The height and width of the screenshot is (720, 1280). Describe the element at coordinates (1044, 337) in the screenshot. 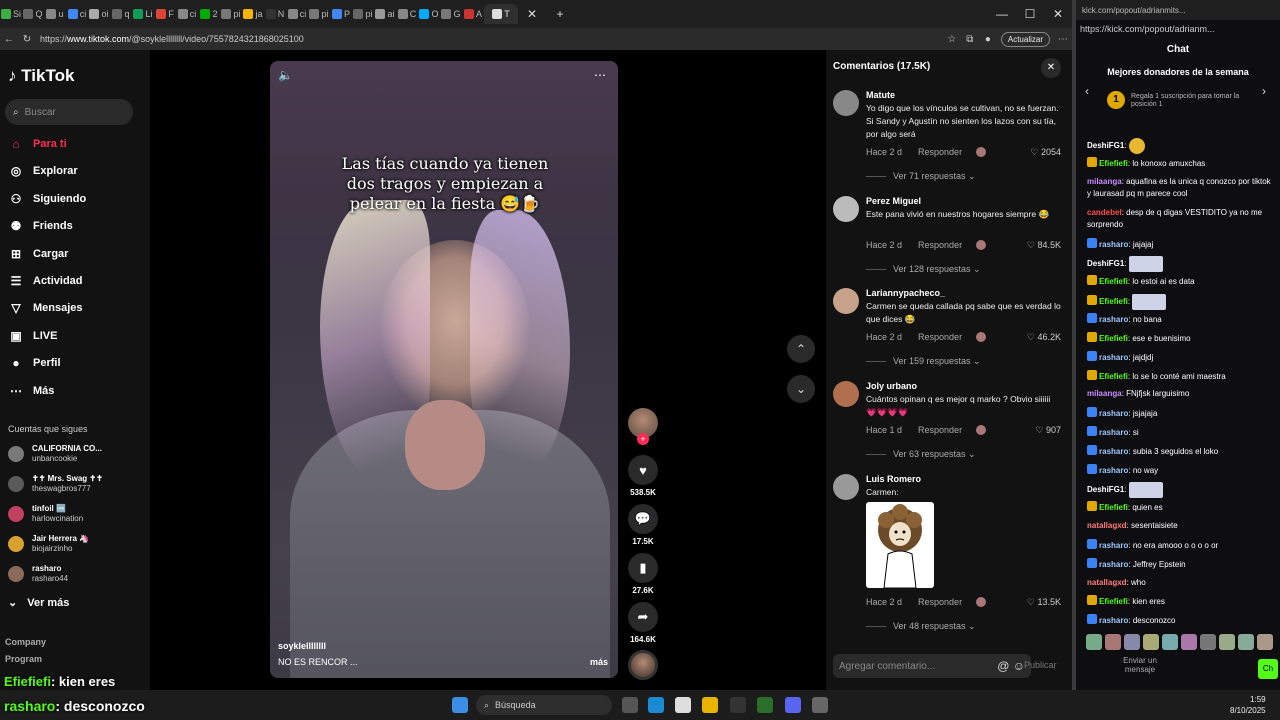

I see `comment-likes: ♡ 46.2K` at that location.